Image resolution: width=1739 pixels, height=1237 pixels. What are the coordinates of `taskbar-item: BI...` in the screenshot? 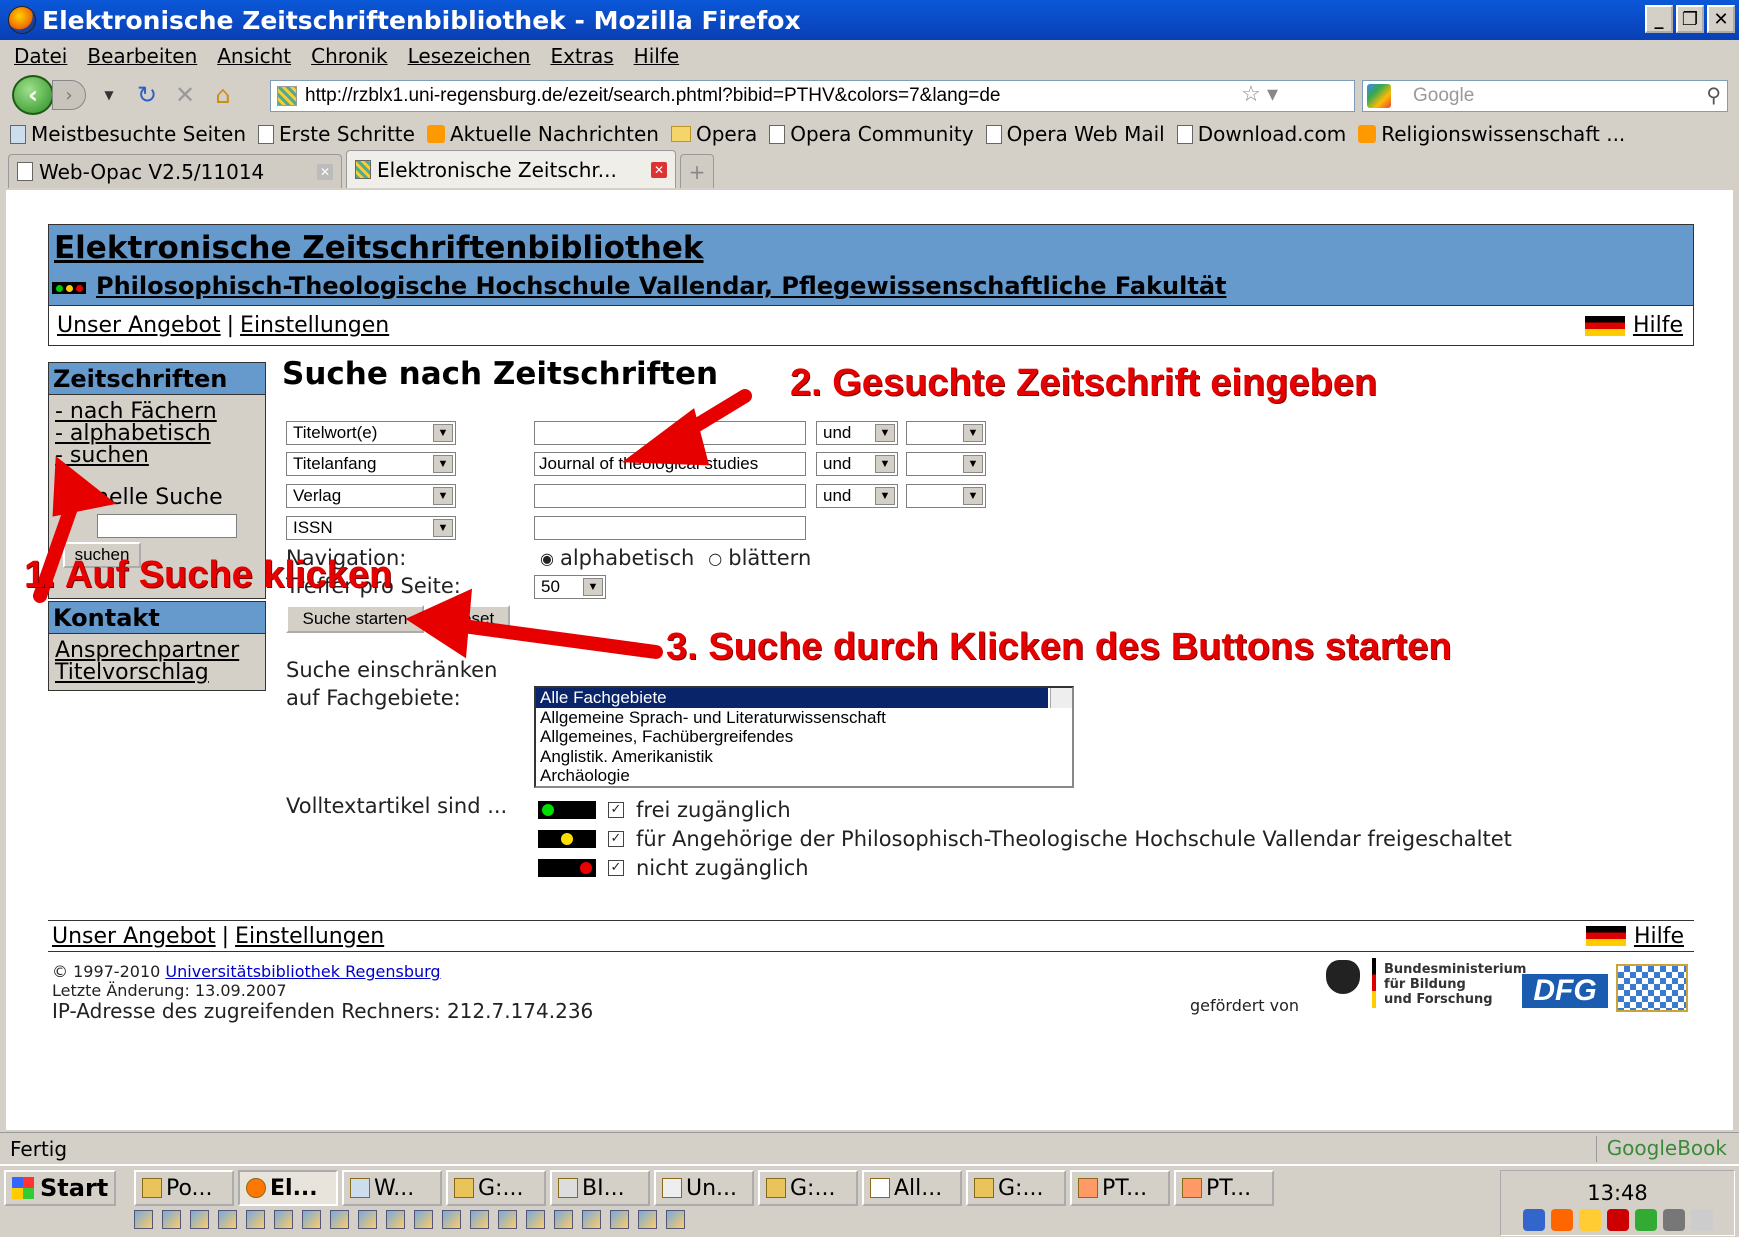 It's located at (600, 1188).